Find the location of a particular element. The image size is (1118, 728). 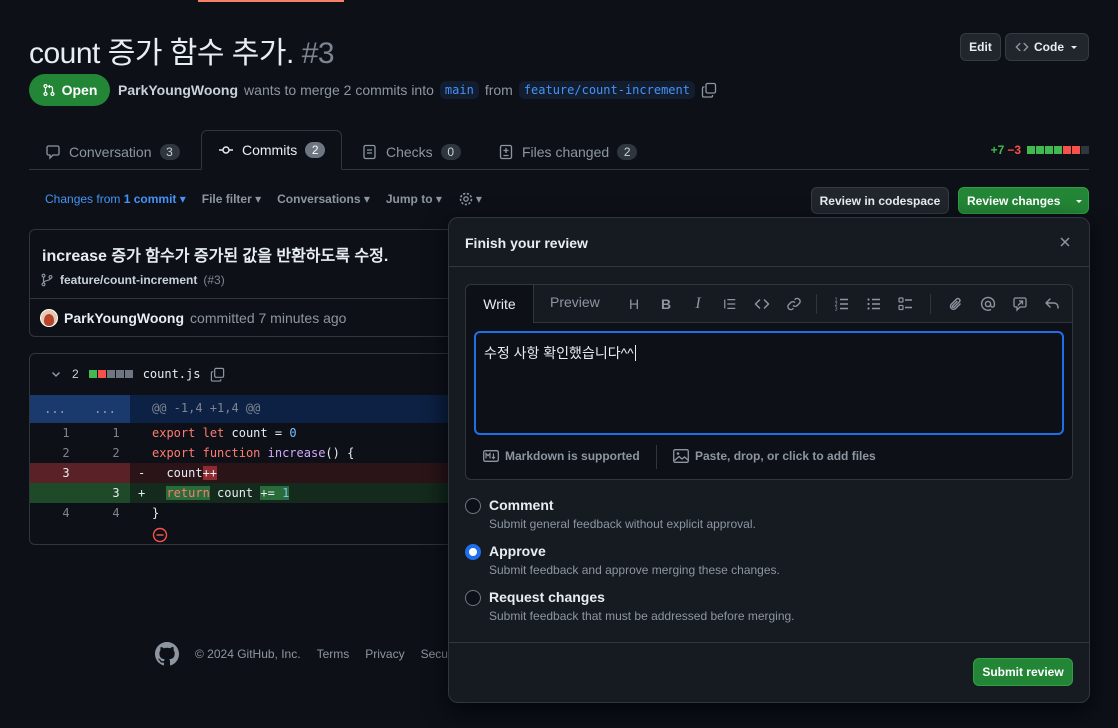

pr-number: #3 is located at coordinates (318, 53).